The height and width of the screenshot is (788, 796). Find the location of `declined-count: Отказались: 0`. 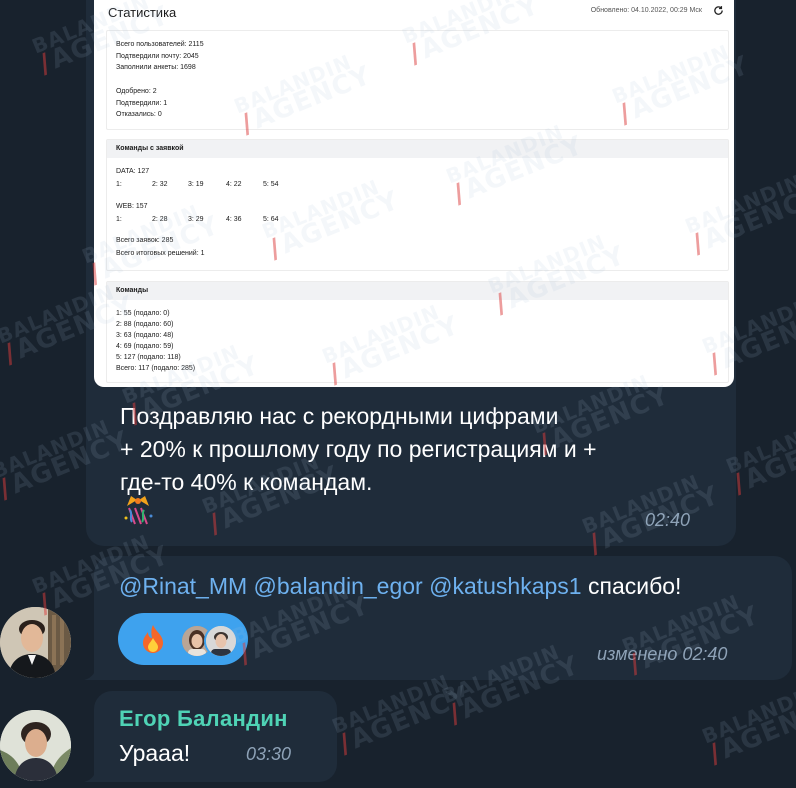

declined-count: Отказались: 0 is located at coordinates (139, 114).